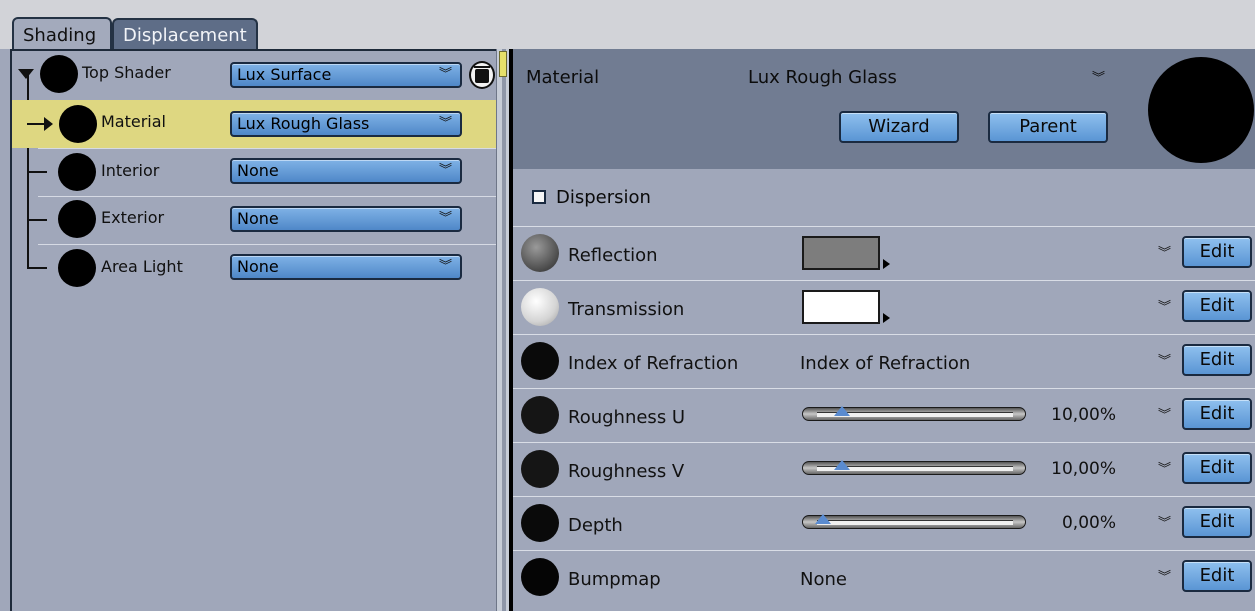  What do you see at coordinates (482, 75) in the screenshot?
I see `trash-icon` at bounding box center [482, 75].